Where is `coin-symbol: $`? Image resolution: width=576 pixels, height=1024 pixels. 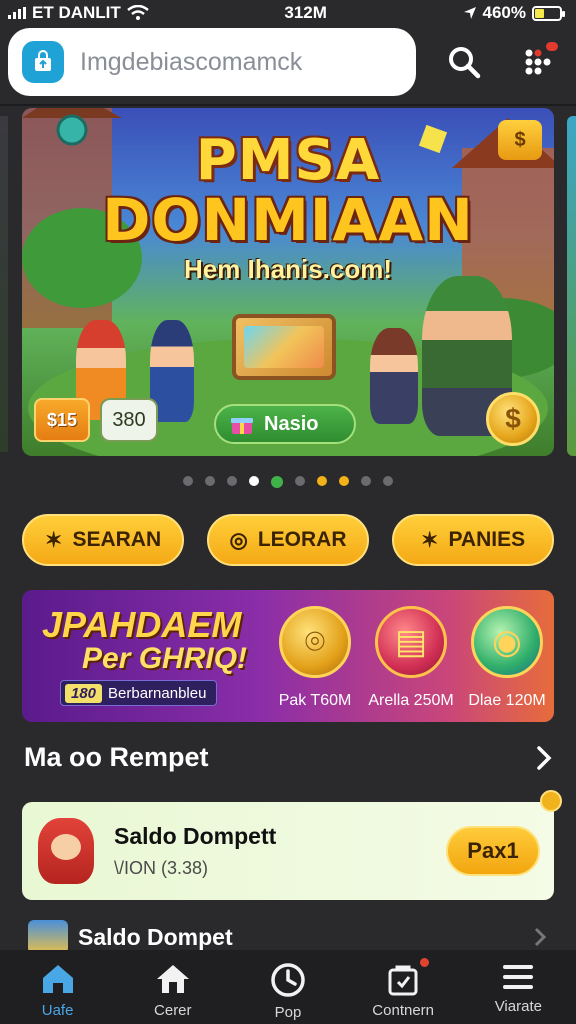
coin-symbol: $ is located at coordinates (513, 418).